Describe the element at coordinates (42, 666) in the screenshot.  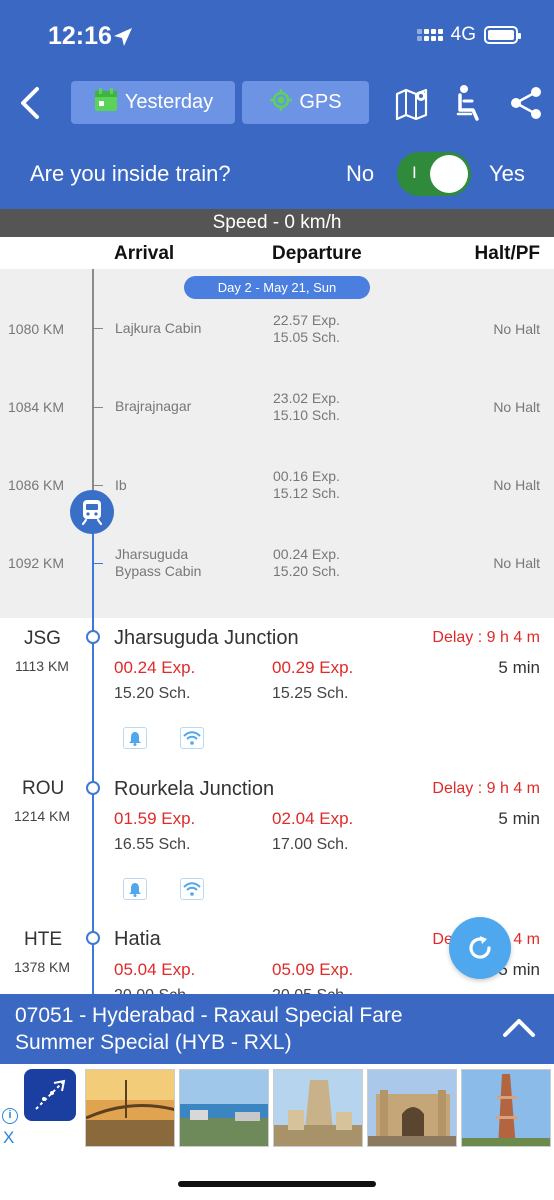
I see `station-km: 1113 KM` at that location.